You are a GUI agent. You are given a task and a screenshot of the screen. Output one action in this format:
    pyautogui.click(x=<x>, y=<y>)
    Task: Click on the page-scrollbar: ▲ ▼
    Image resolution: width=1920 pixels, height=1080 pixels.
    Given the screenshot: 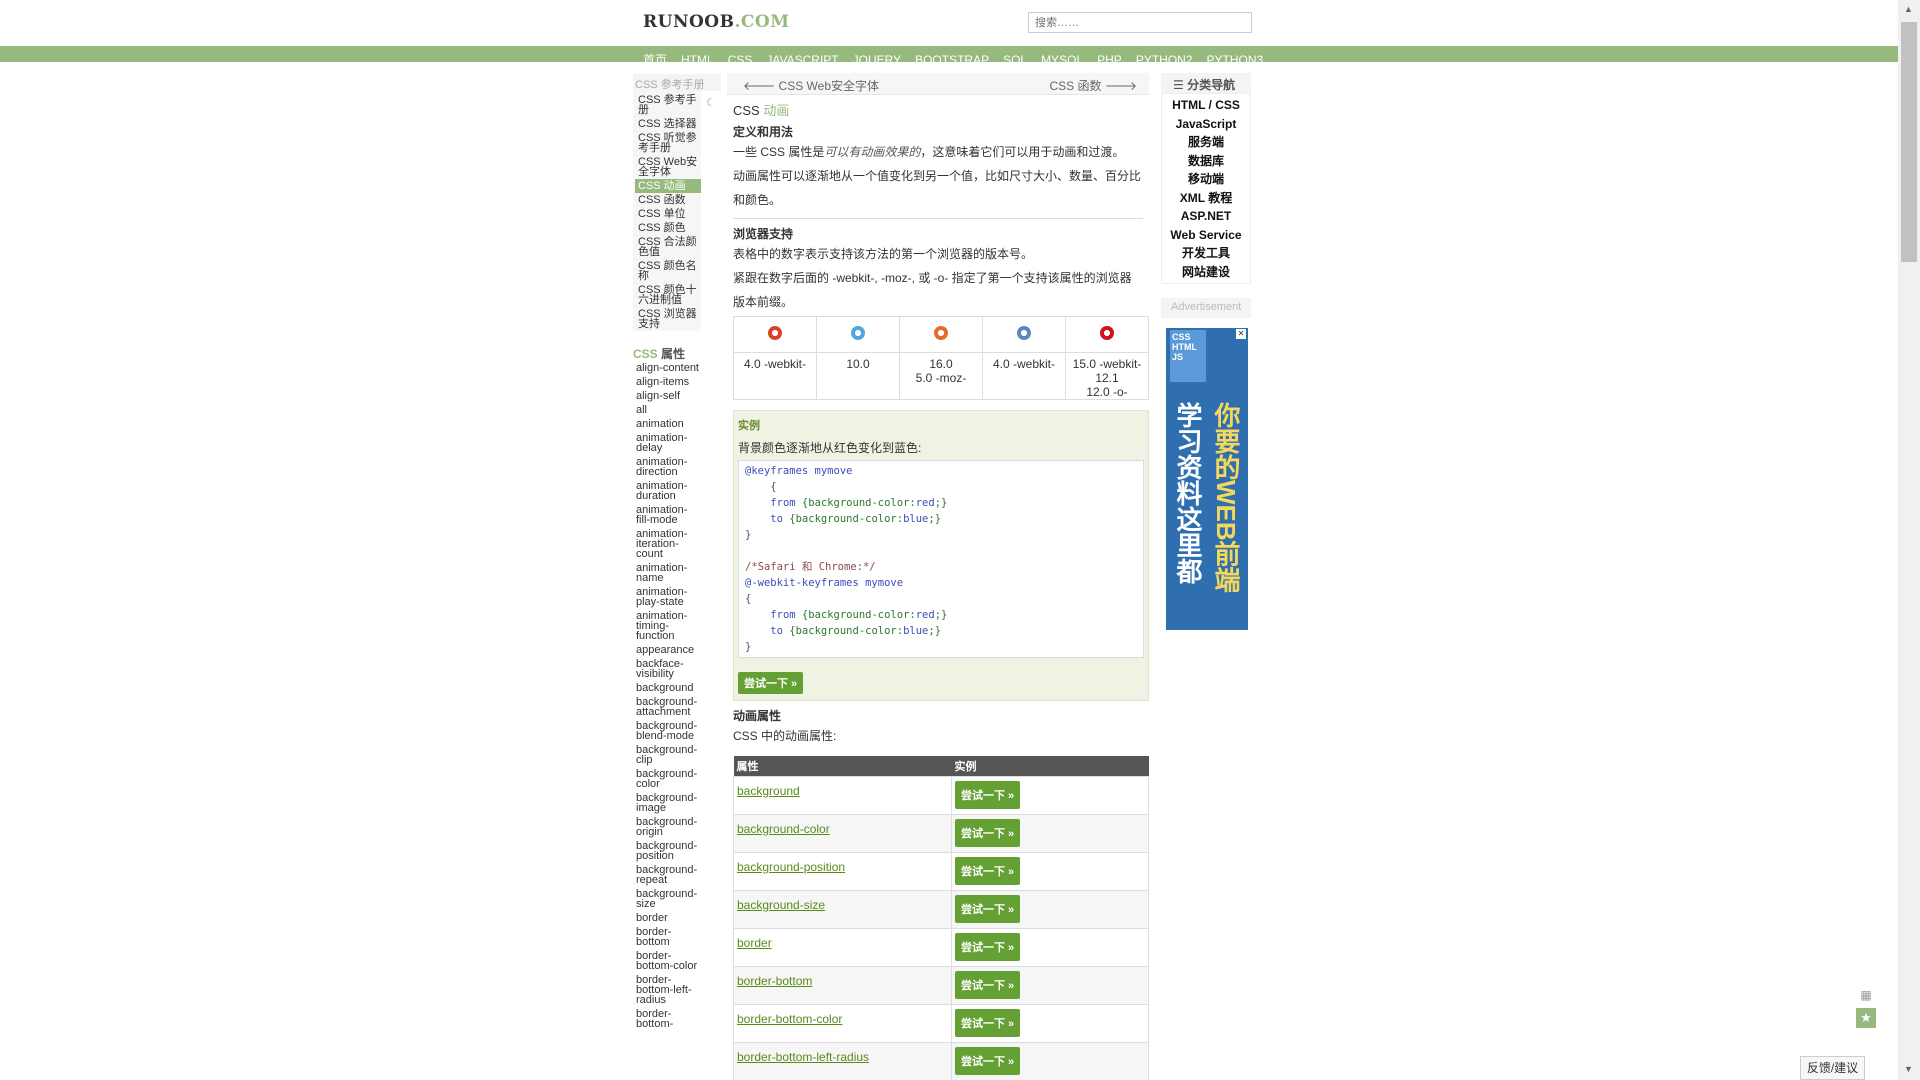 What is the action you would take?
    pyautogui.click(x=1909, y=540)
    